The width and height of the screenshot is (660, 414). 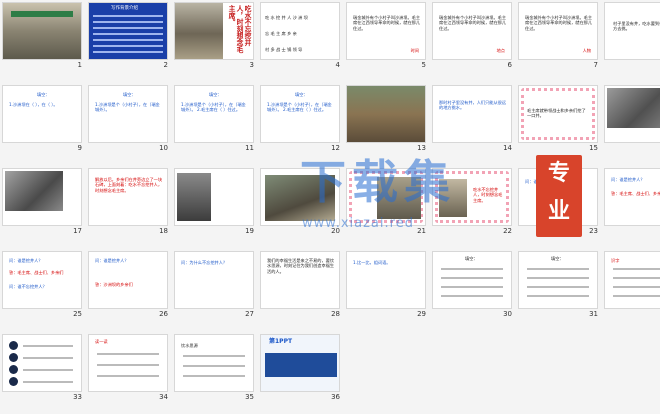 I want to click on slide-text: 1.沙洲坝是个（小村子），在（瑞金城外）。 2.毛主席在（ ）住过。, so click(x=213, y=107).